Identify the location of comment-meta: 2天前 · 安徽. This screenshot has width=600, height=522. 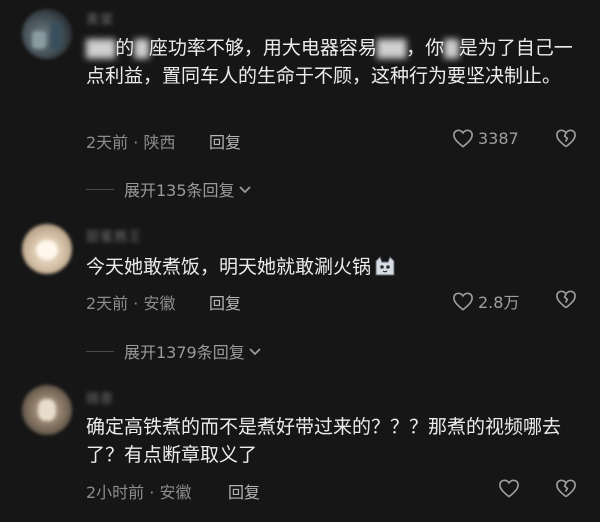
(130, 302).